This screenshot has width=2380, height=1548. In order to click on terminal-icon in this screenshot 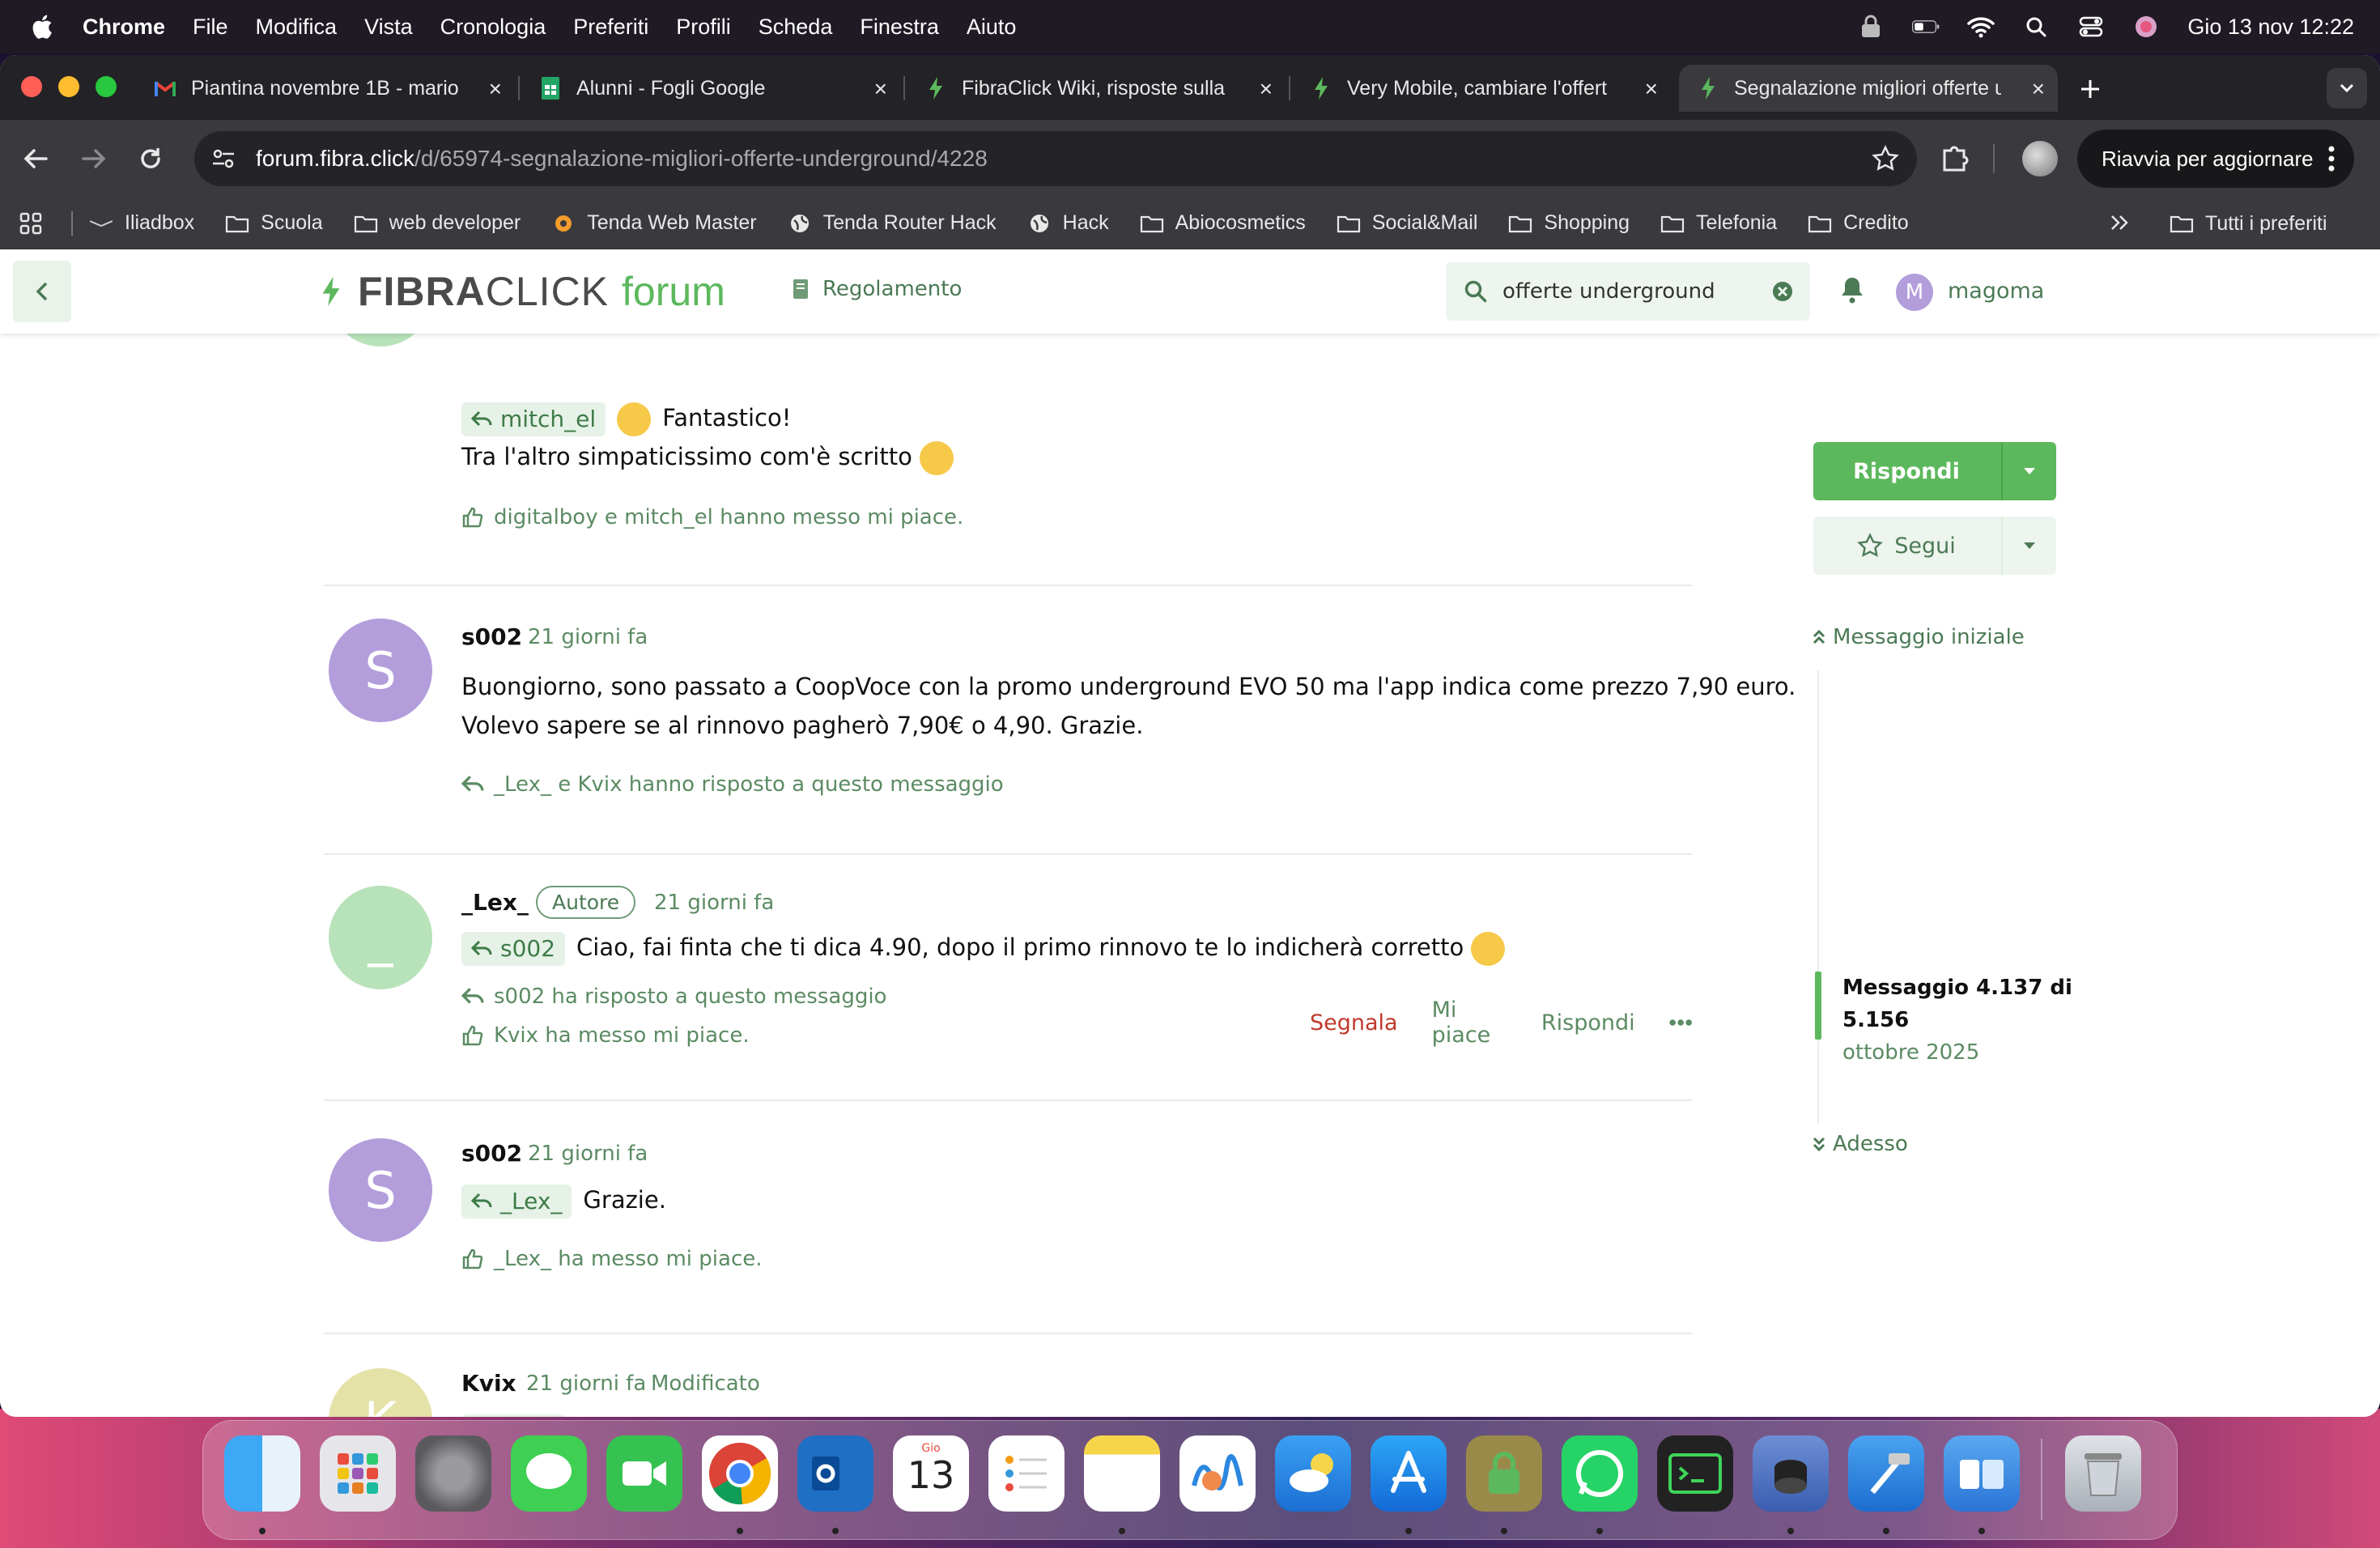, I will do `click(1695, 1473)`.